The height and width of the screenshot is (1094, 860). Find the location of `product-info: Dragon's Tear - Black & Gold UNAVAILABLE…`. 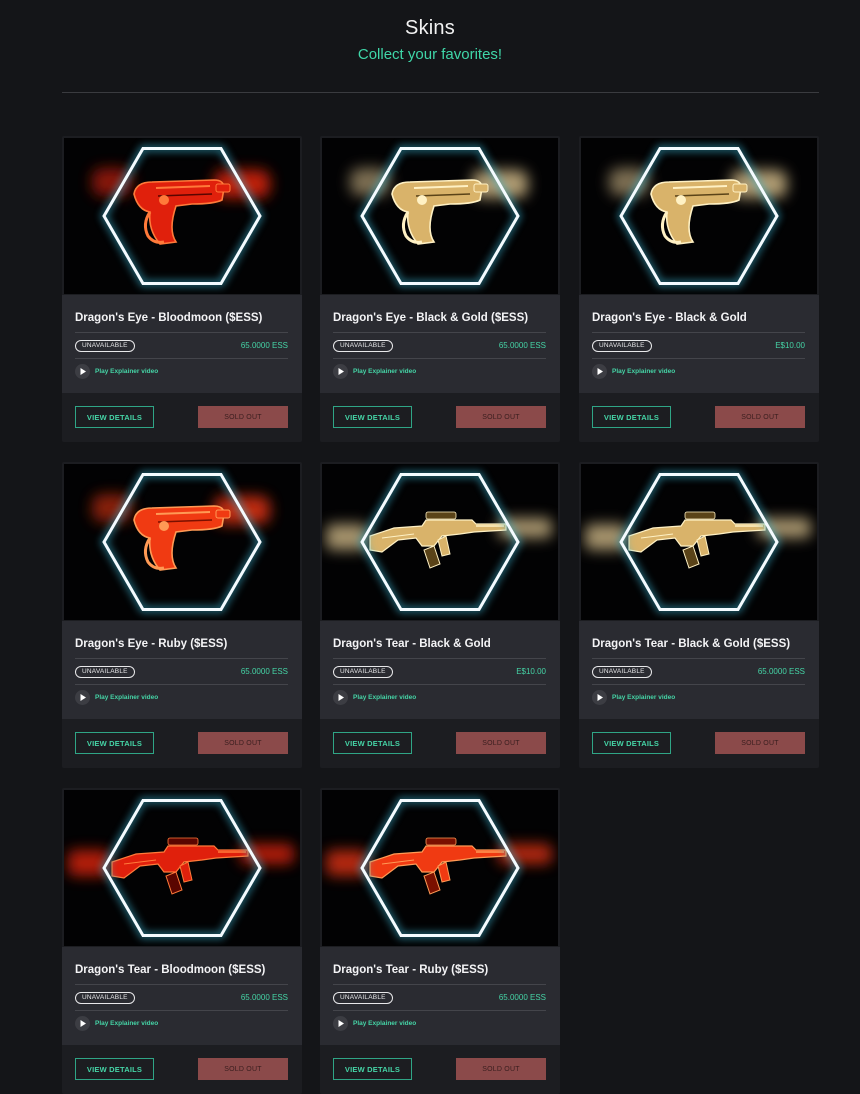

product-info: Dragon's Tear - Black & Gold UNAVAILABLE… is located at coordinates (440, 670).